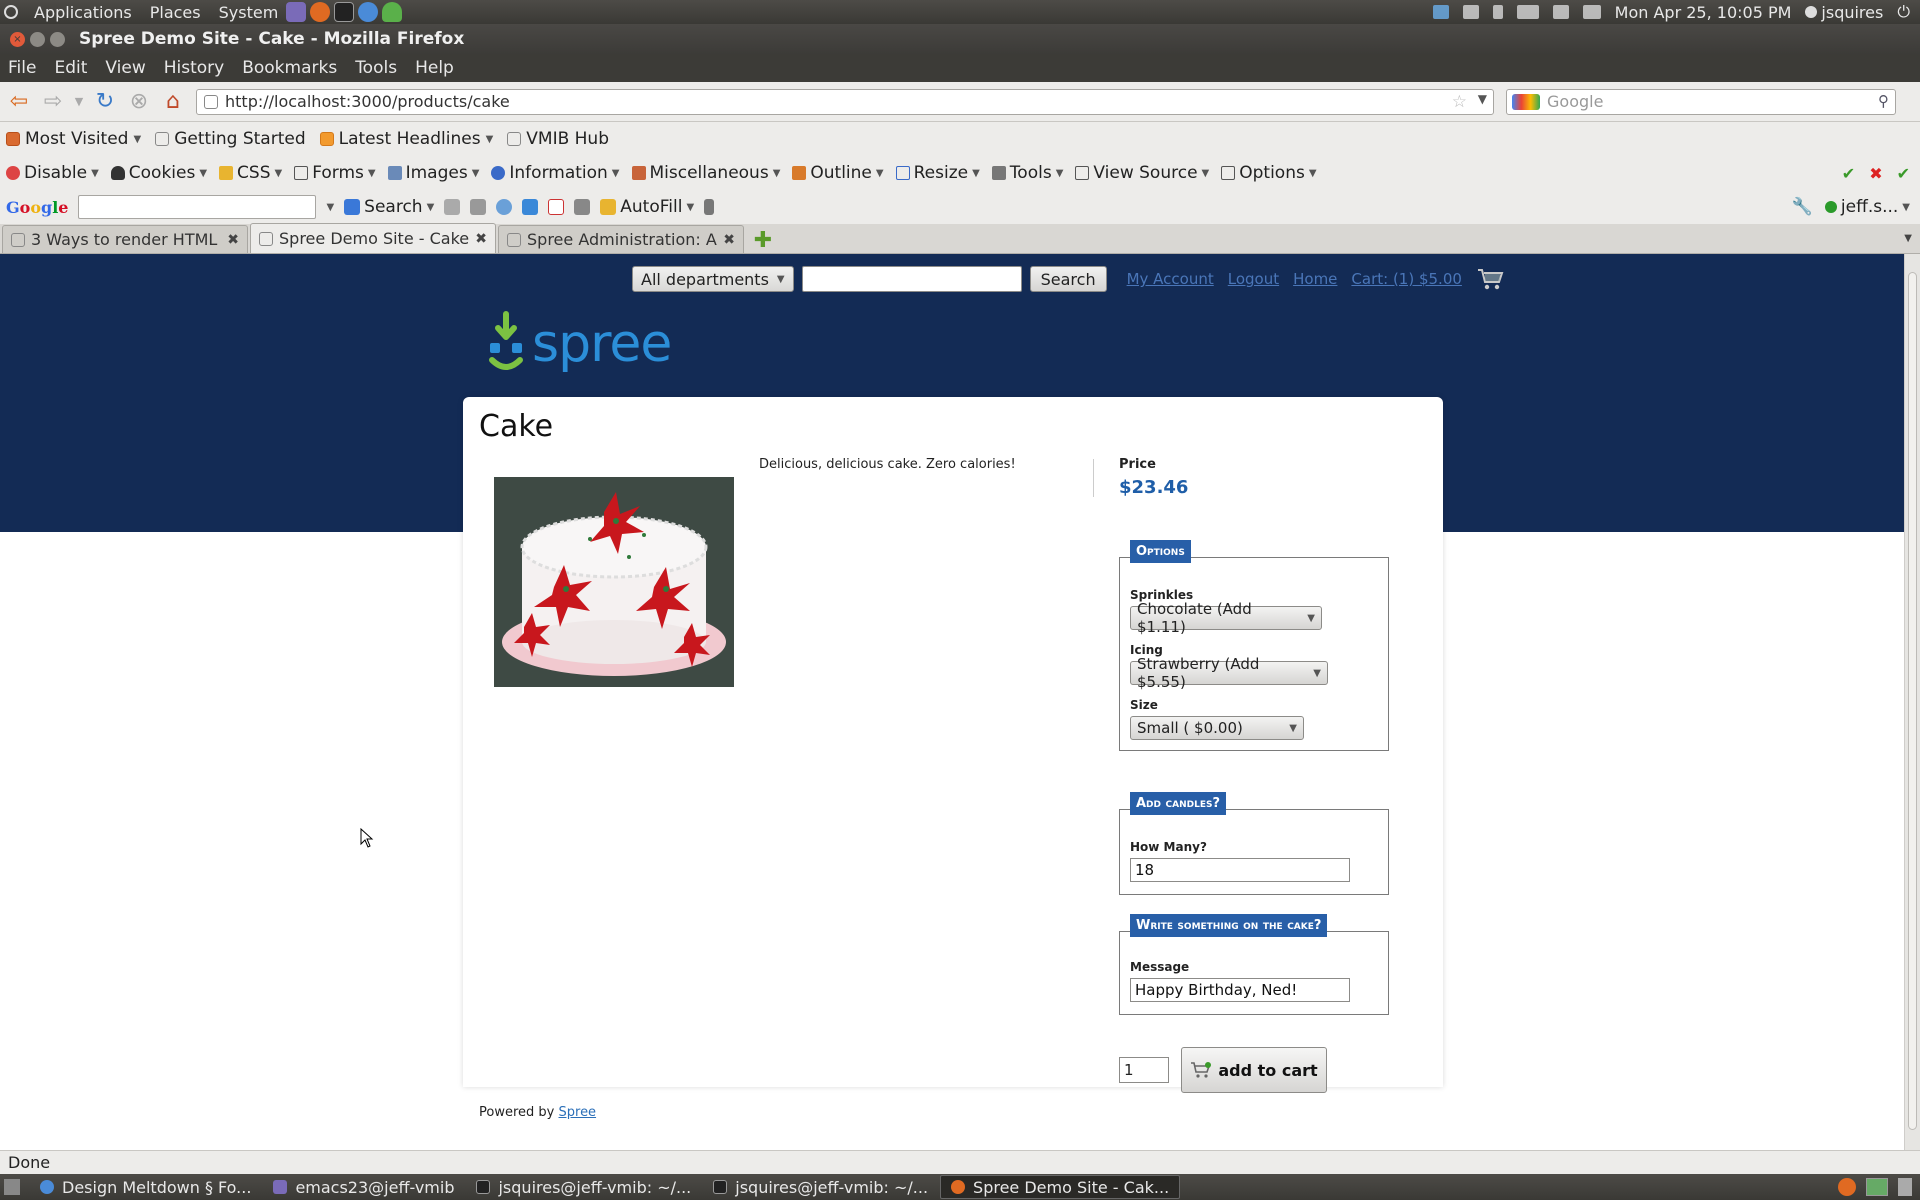 The width and height of the screenshot is (1920, 1200). I want to click on bookmark-getting-started: Getting Started, so click(230, 139).